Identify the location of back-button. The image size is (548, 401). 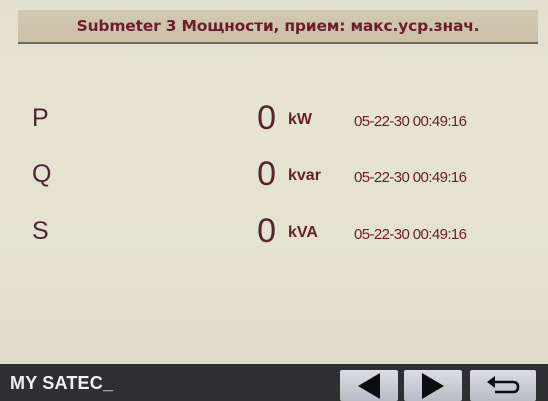
(503, 385).